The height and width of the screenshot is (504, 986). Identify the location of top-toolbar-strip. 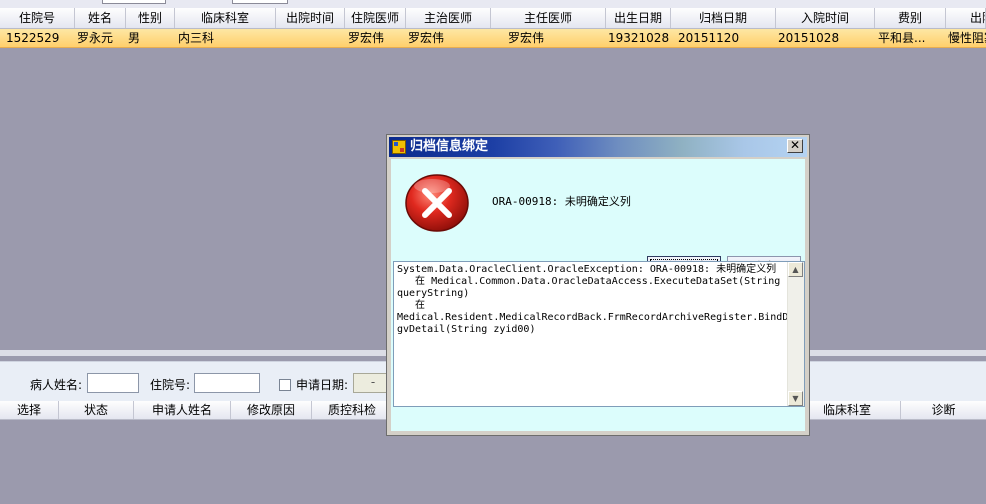
(493, 4).